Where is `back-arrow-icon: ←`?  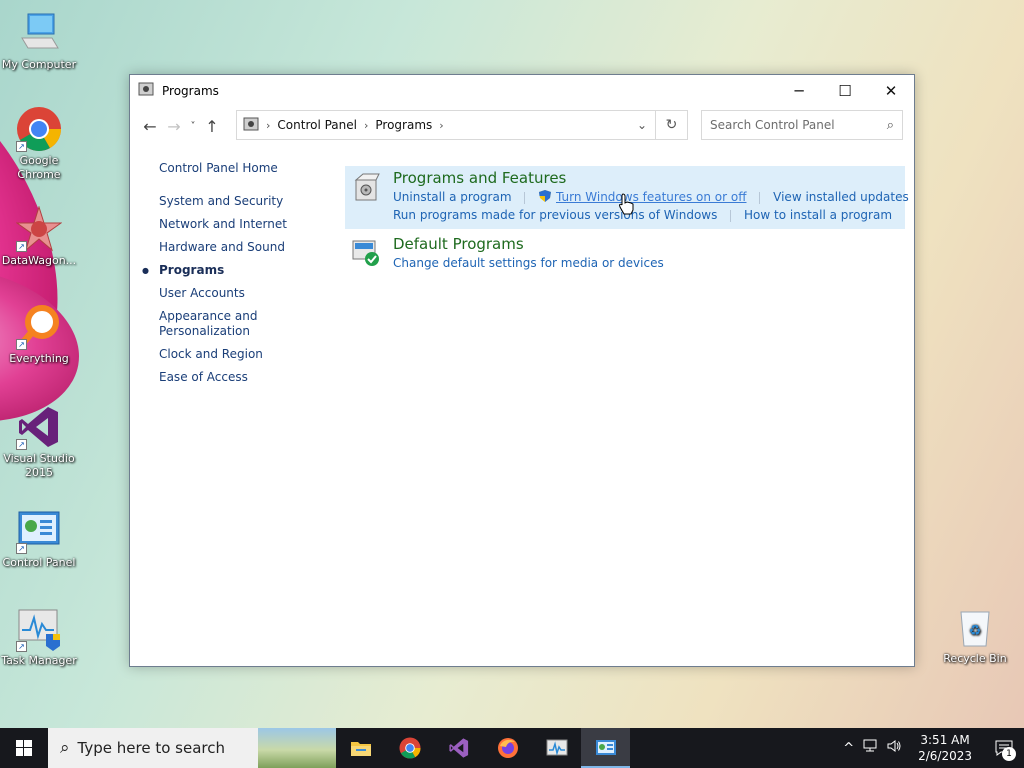 back-arrow-icon: ← is located at coordinates (150, 126).